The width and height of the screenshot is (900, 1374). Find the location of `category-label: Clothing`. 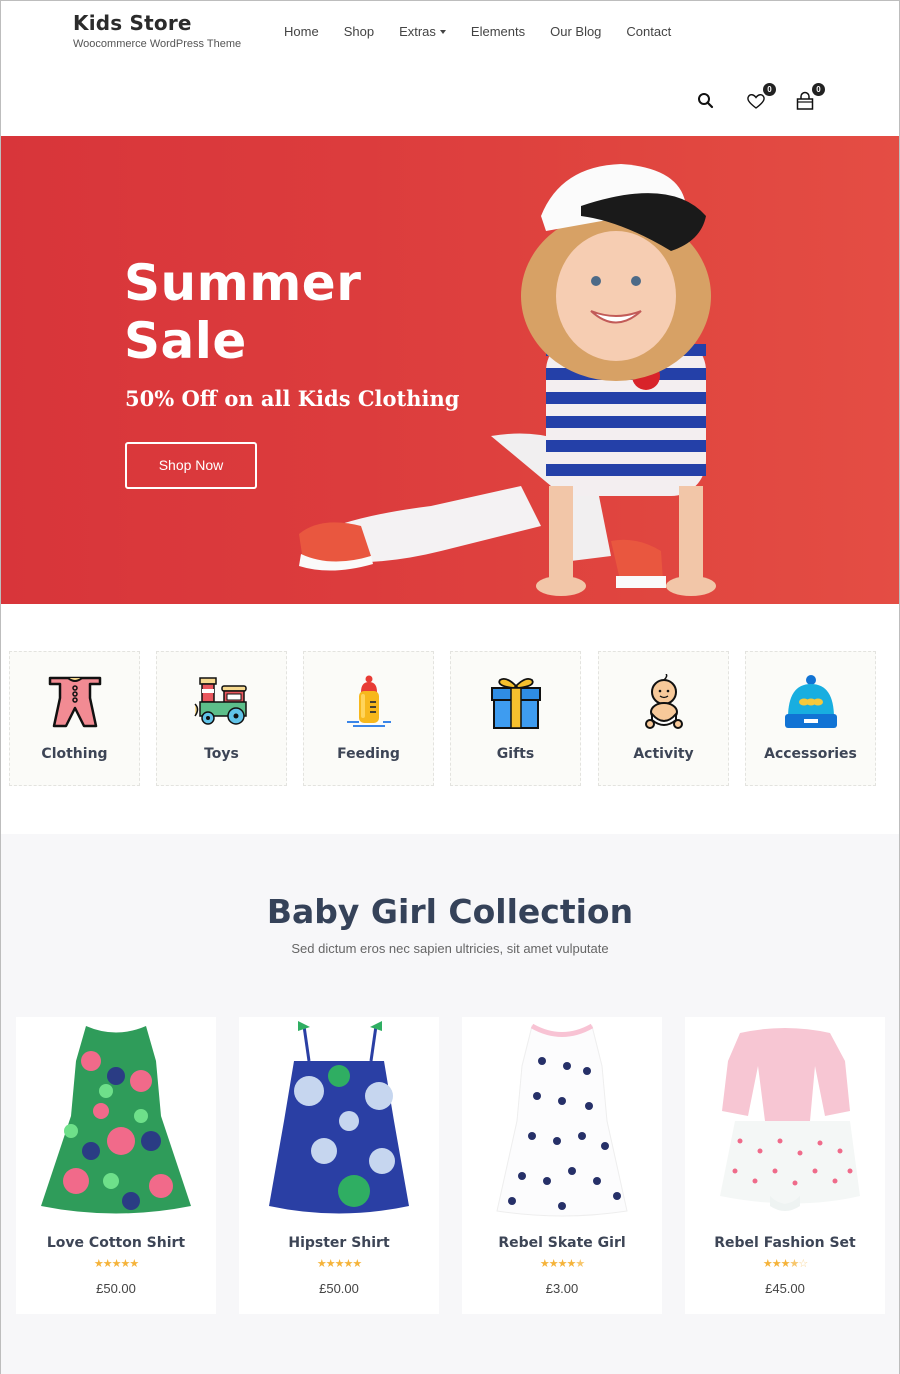

category-label: Clothing is located at coordinates (74, 754).